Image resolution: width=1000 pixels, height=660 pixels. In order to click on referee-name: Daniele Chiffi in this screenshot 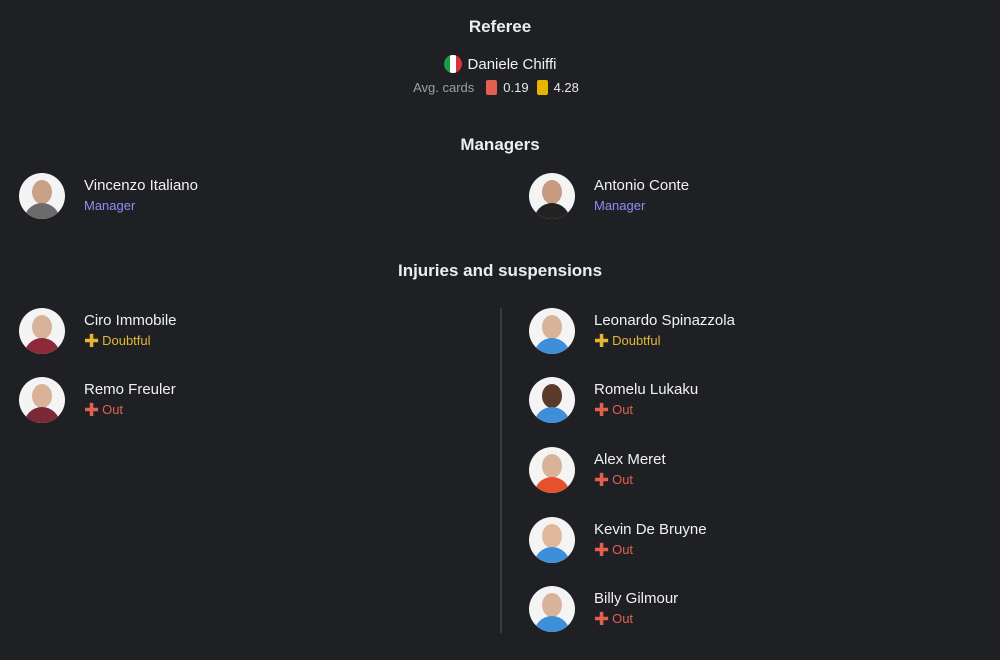, I will do `click(512, 64)`.